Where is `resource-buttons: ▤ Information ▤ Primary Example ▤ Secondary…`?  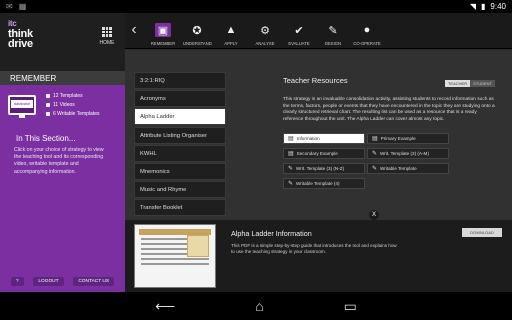 resource-buttons: ▤ Information ▤ Primary Example ▤ Secondary… is located at coordinates (393, 161).